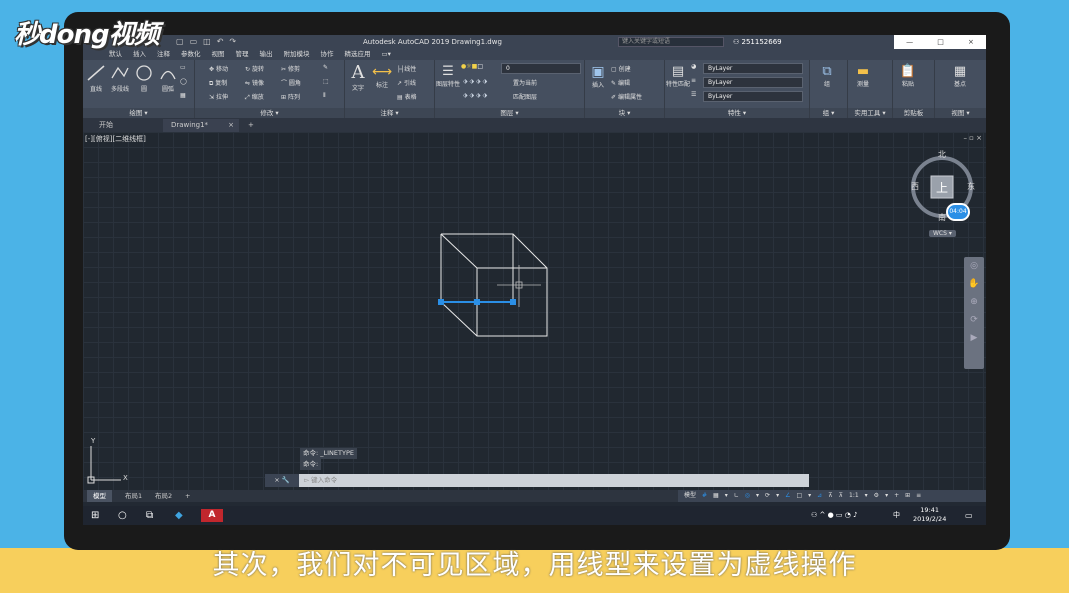 The image size is (1069, 593). I want to click on explode-icon: ⬚, so click(326, 81).